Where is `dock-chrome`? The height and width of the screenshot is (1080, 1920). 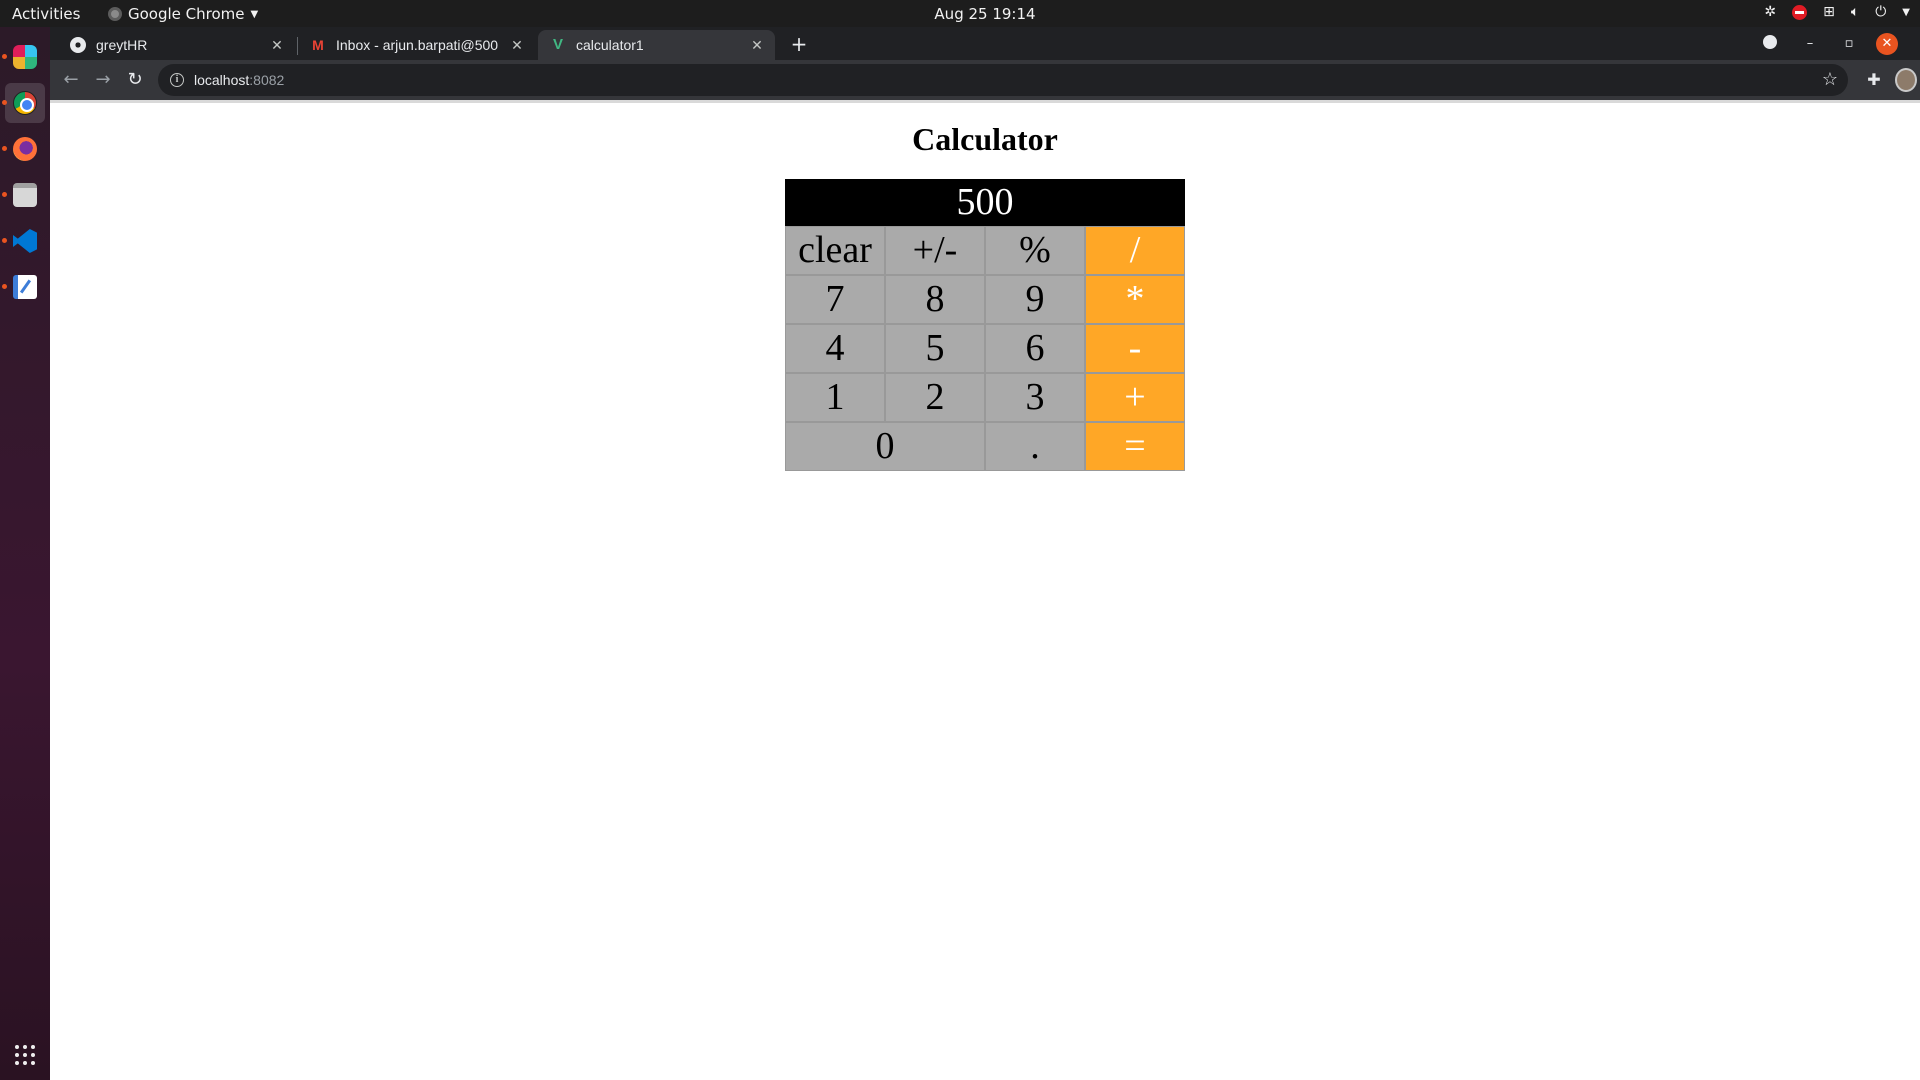
dock-chrome is located at coordinates (23, 103).